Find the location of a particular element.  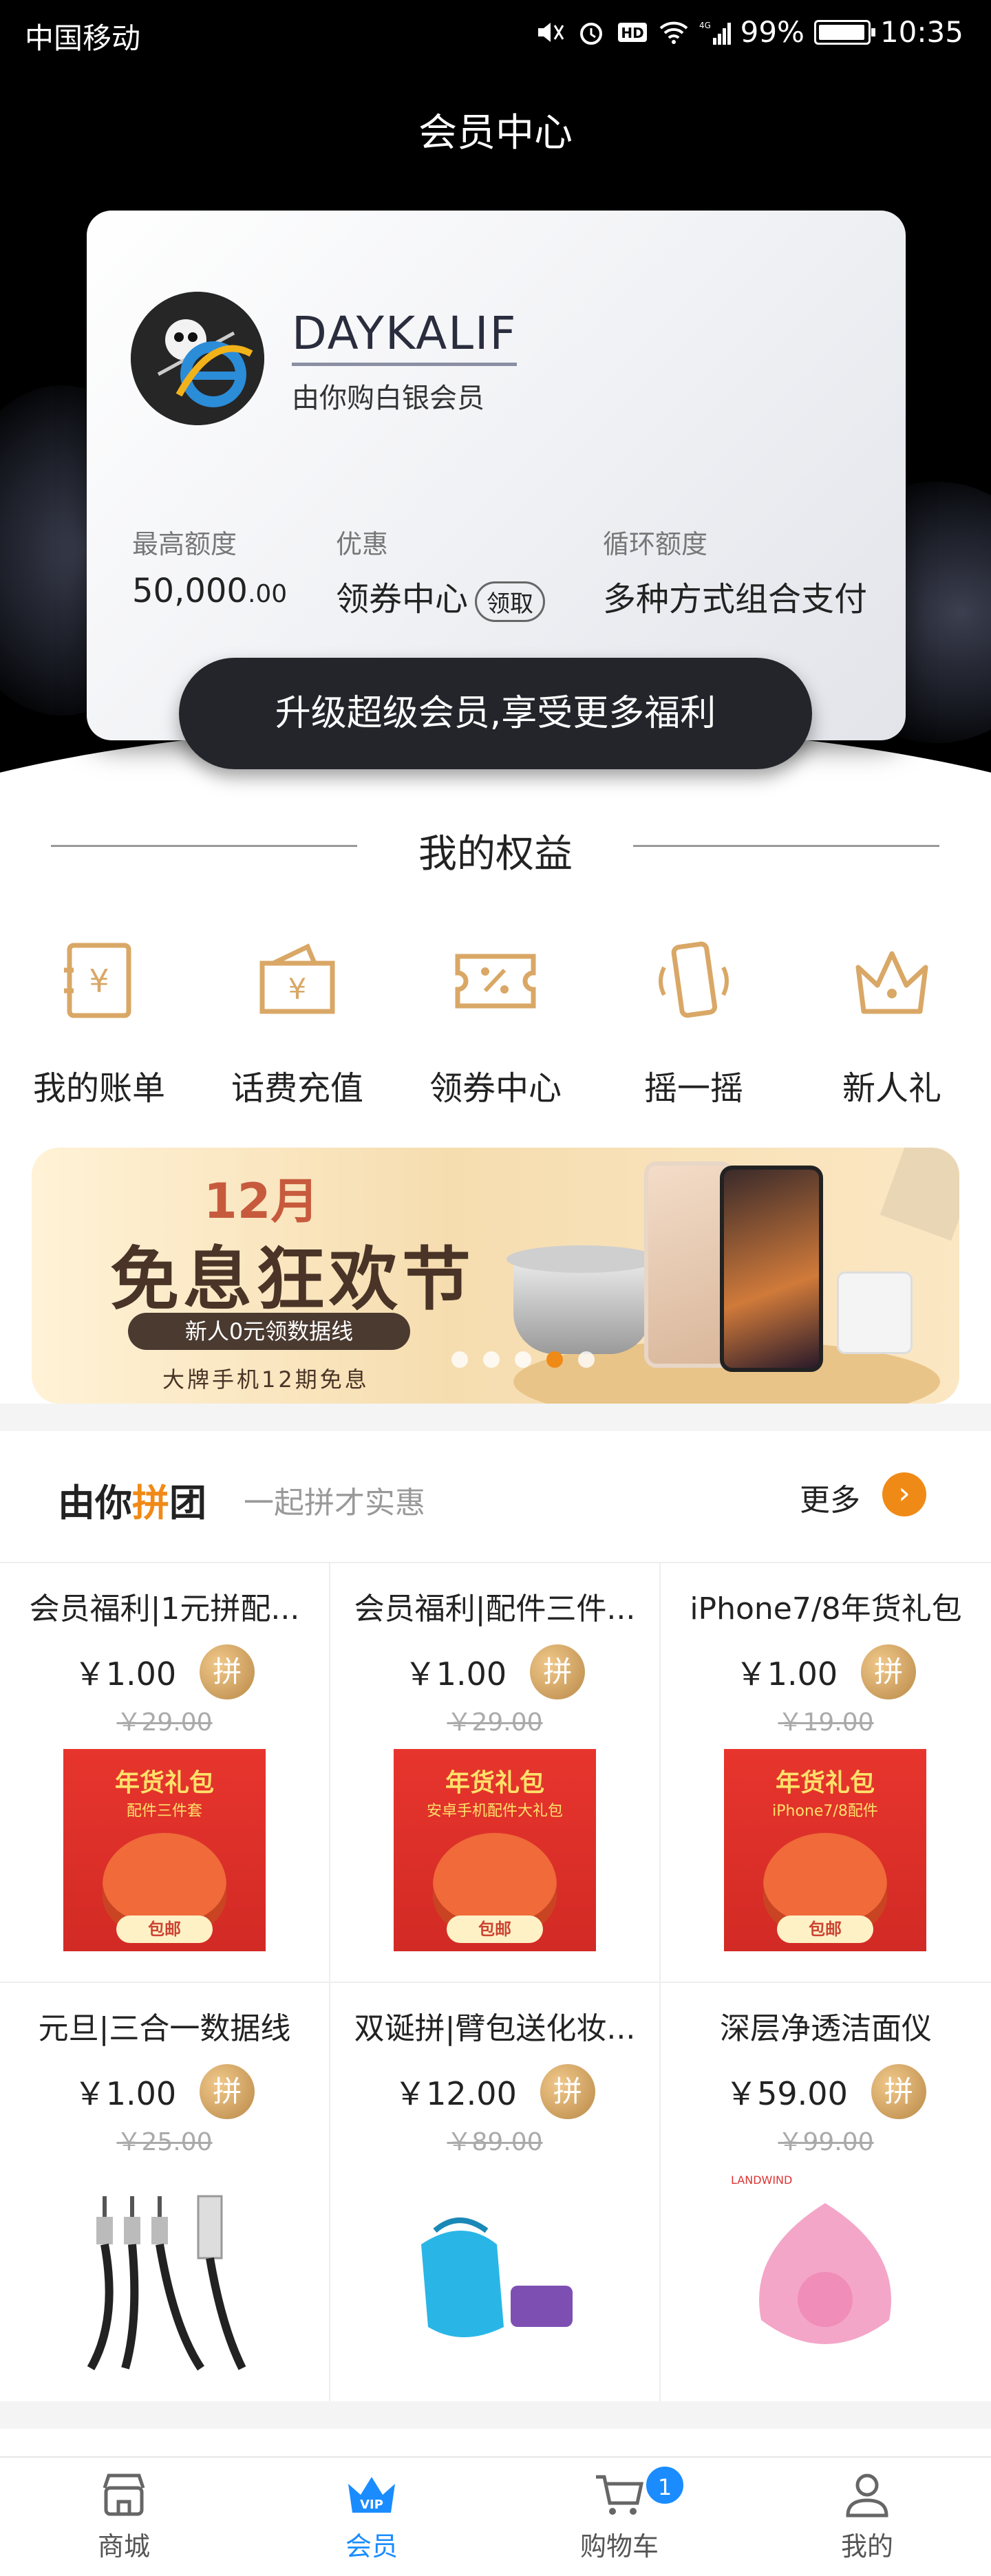

tab-label: 我的 is located at coordinates (866, 2546).